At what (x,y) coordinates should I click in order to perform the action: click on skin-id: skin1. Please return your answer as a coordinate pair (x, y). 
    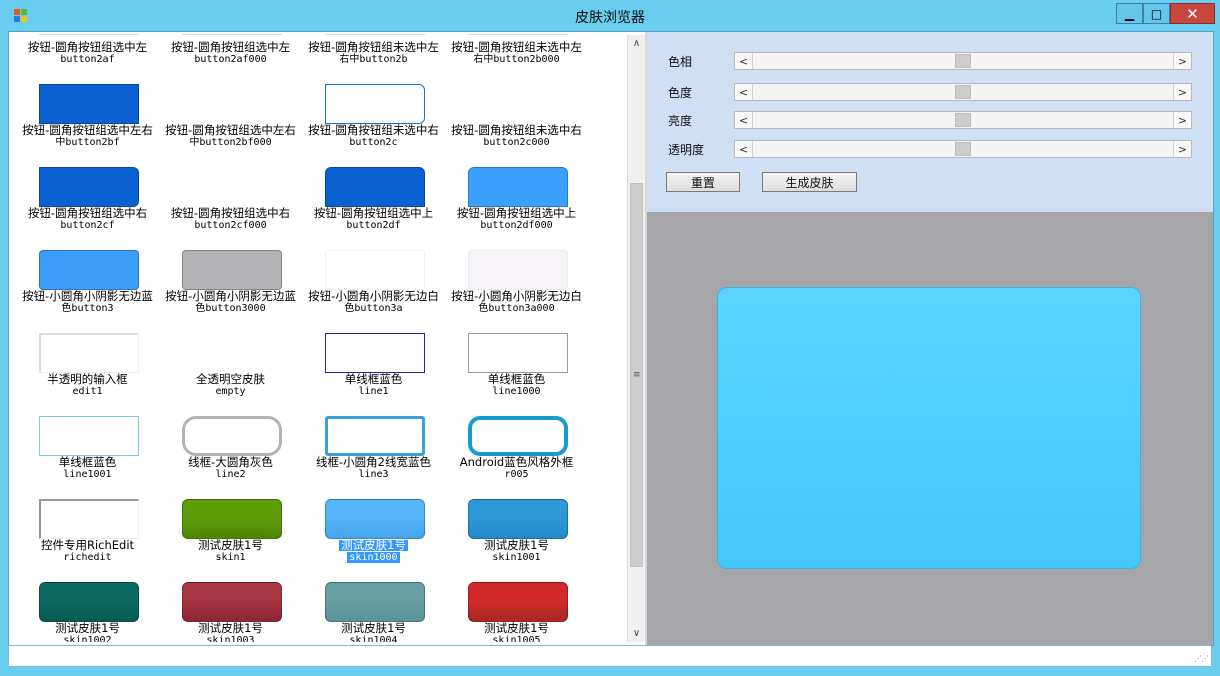
    Looking at the image, I should click on (230, 557).